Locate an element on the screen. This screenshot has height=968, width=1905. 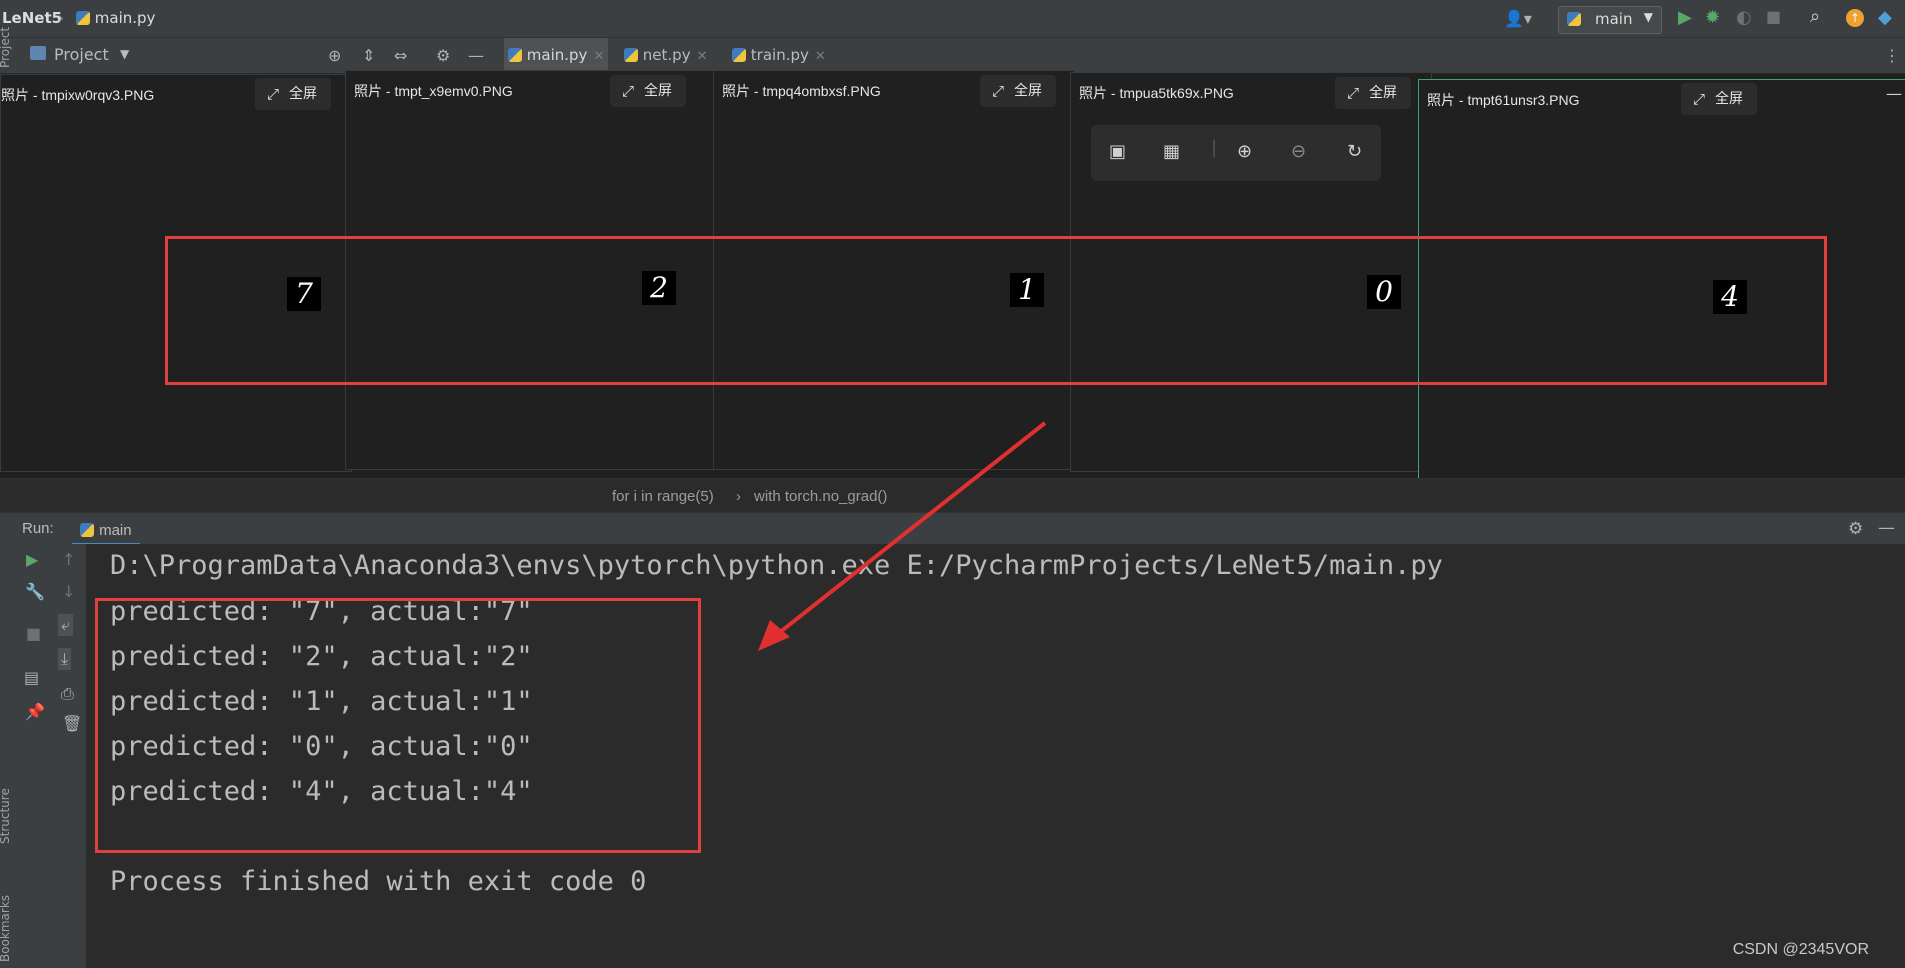
predictions-highlight-box is located at coordinates (398, 725).